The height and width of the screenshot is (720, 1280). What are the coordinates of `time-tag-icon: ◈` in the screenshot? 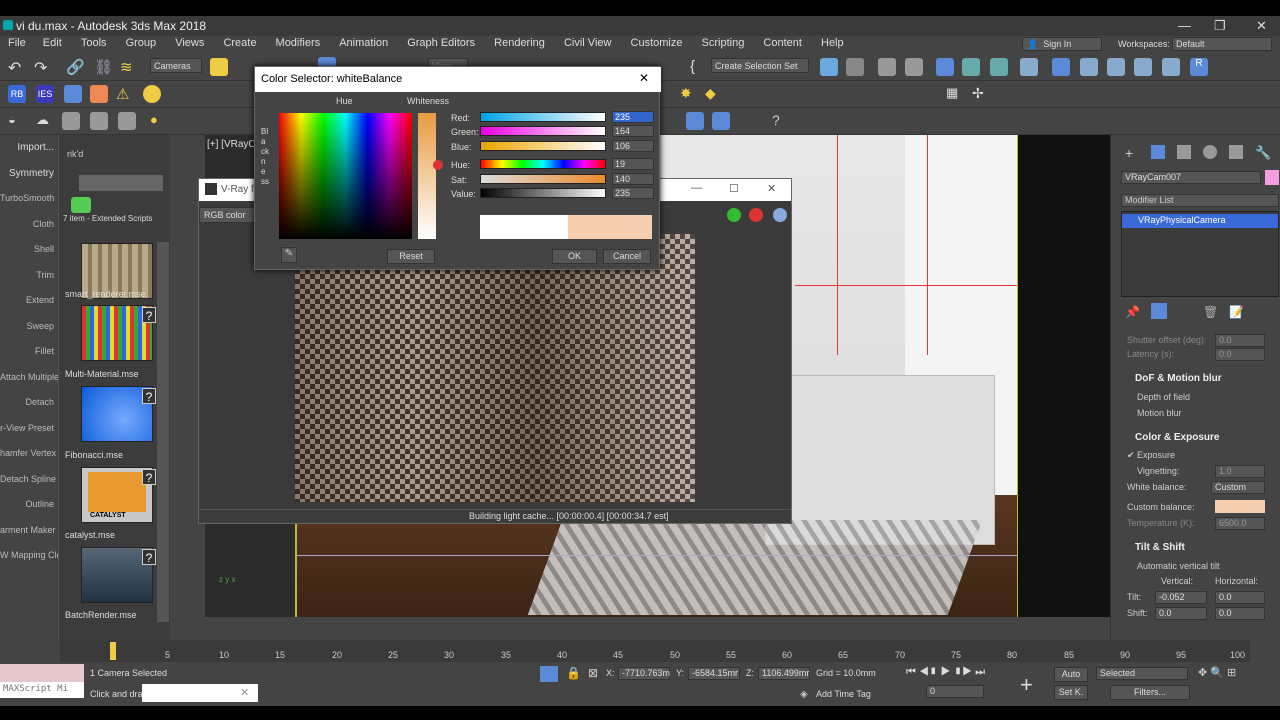 It's located at (804, 694).